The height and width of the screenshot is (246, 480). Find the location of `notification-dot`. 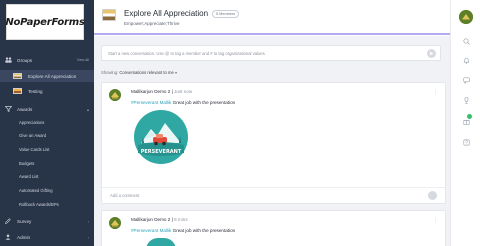

notification-dot is located at coordinates (469, 116).